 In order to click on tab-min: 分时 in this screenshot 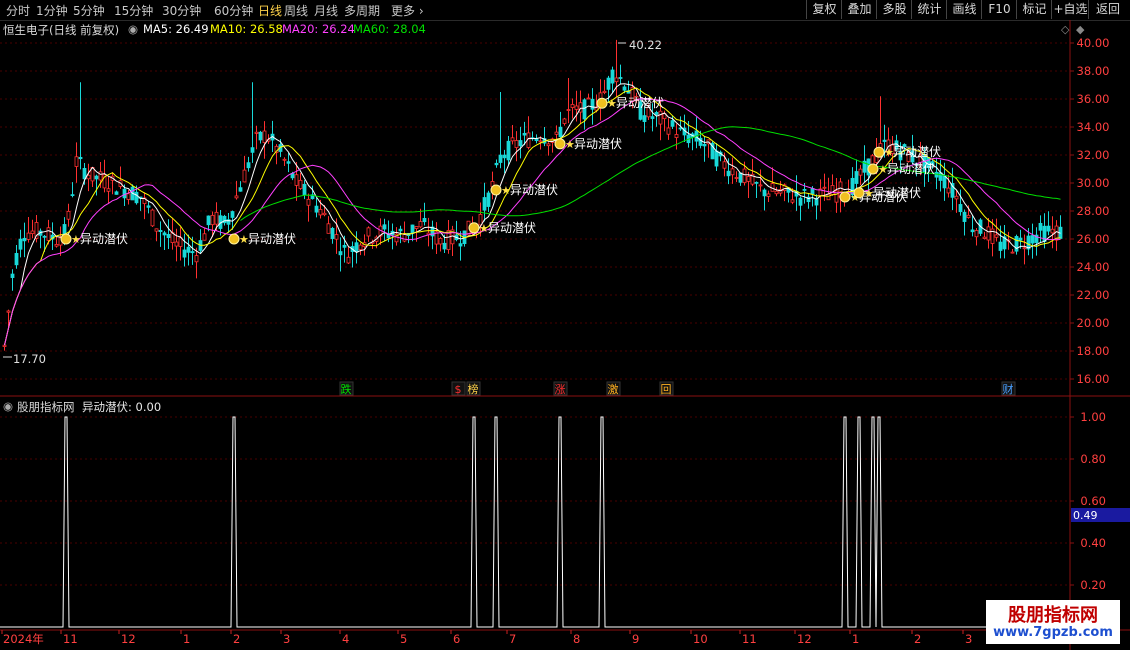, I will do `click(18, 10)`.